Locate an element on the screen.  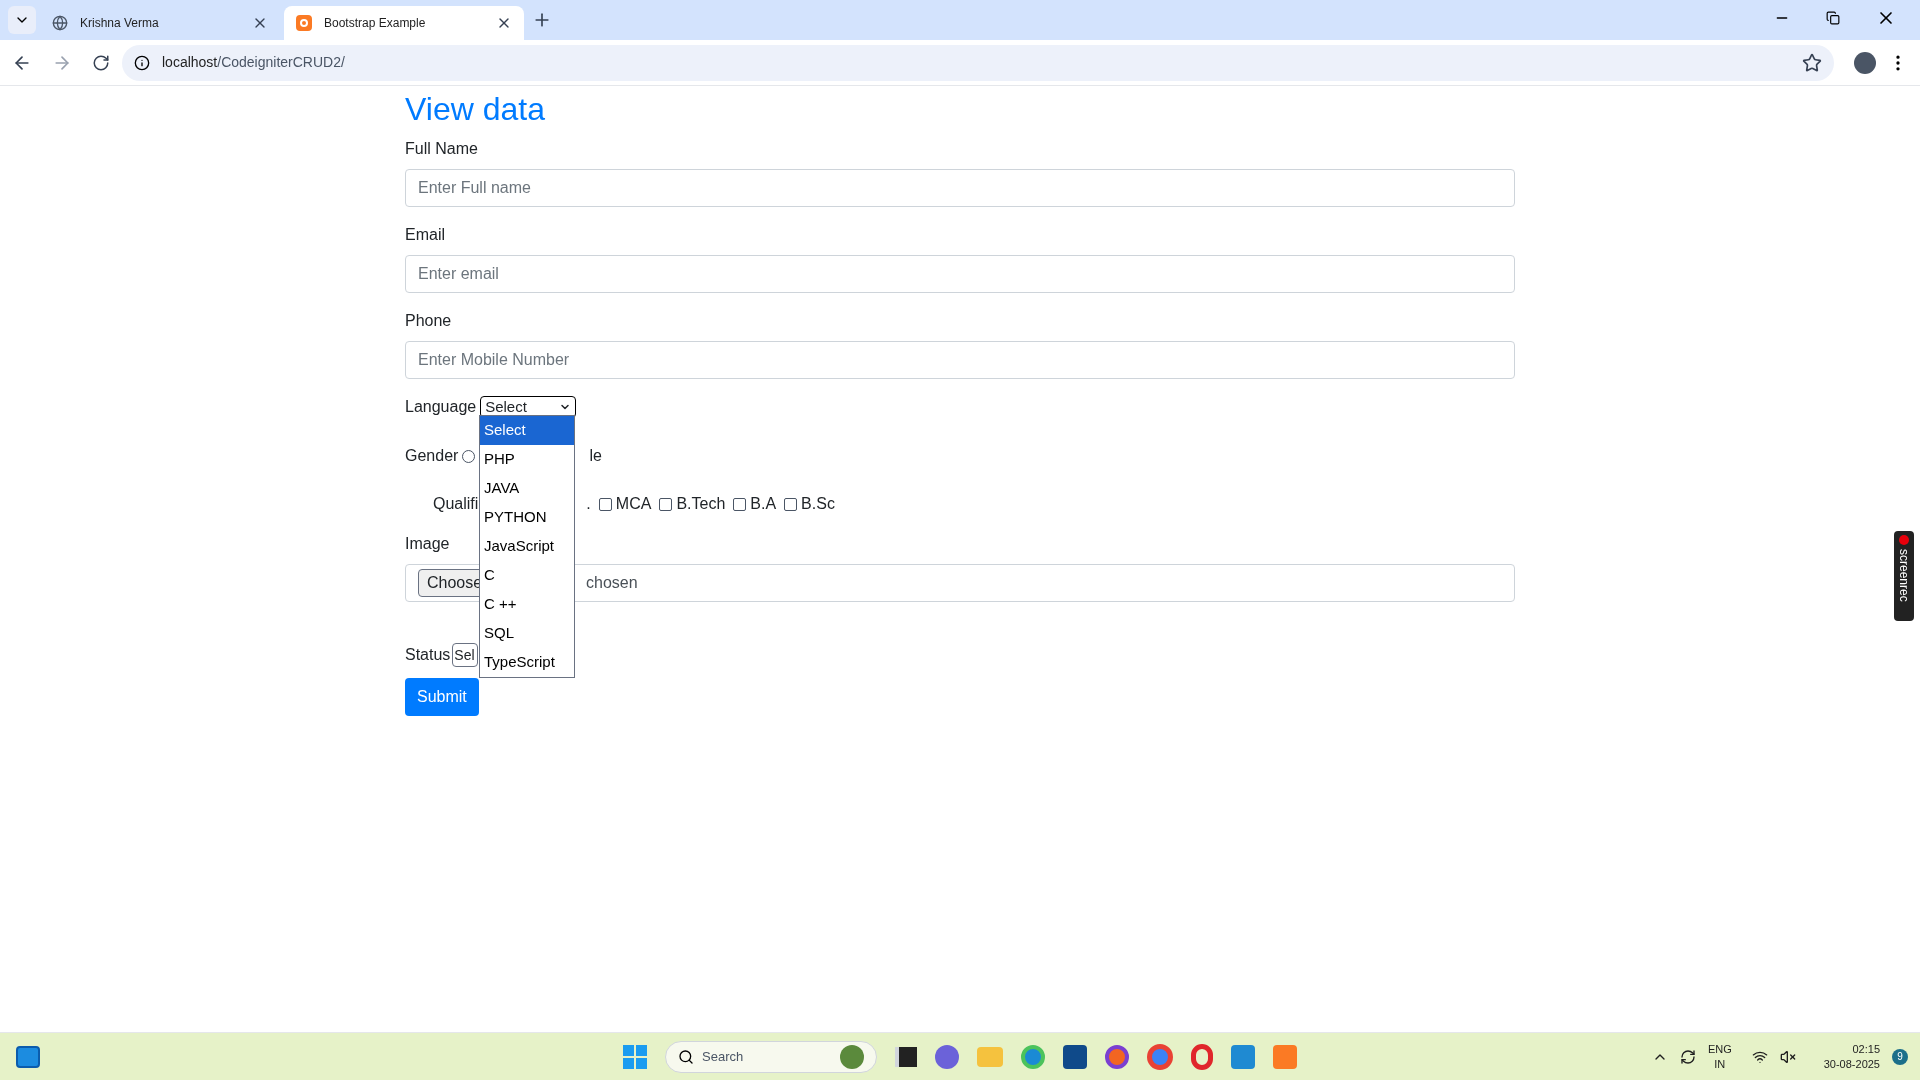
field-label: Language is located at coordinates (441, 407).